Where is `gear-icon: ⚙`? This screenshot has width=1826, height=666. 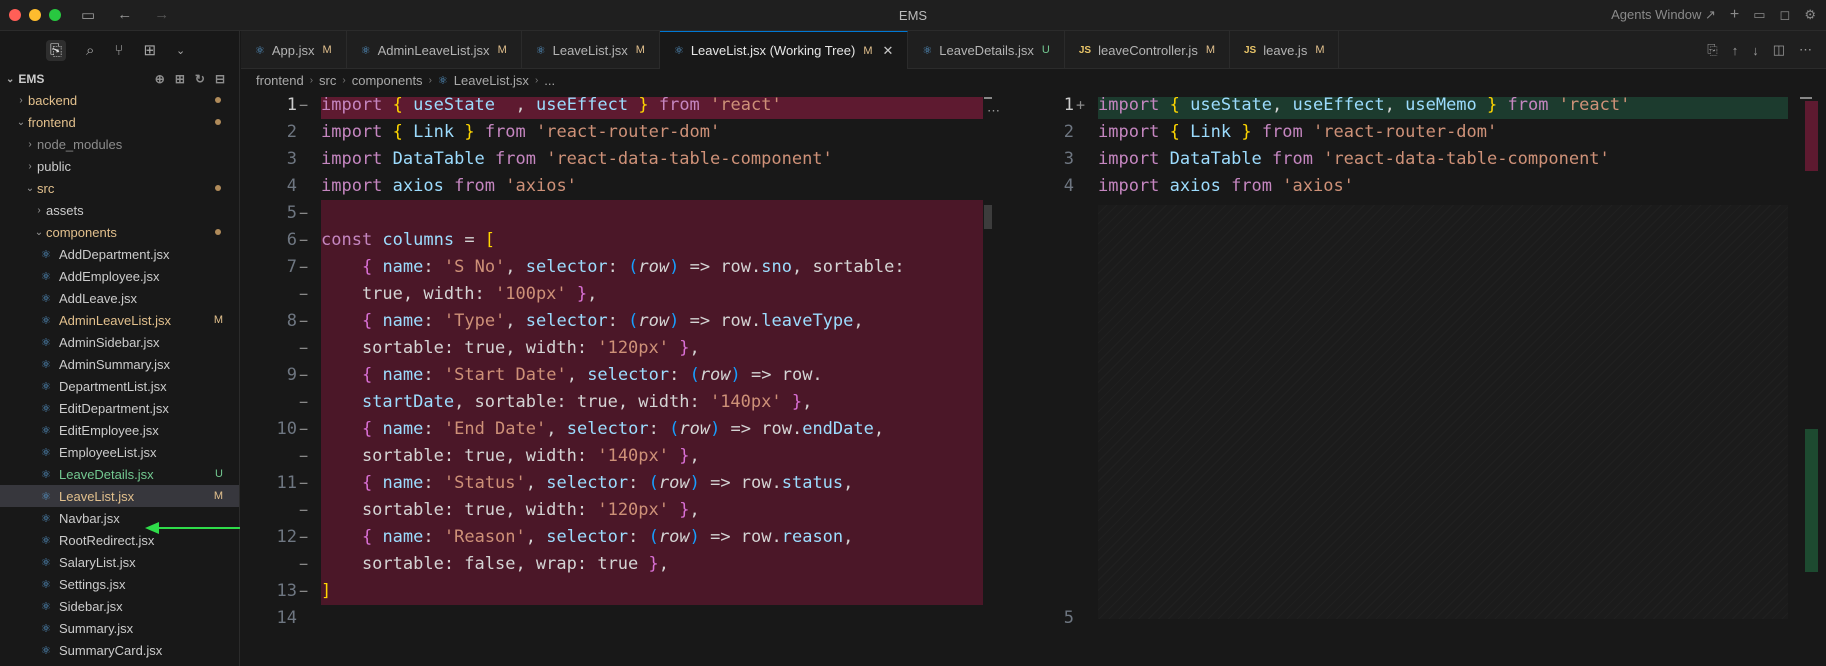 gear-icon: ⚙ is located at coordinates (1810, 15).